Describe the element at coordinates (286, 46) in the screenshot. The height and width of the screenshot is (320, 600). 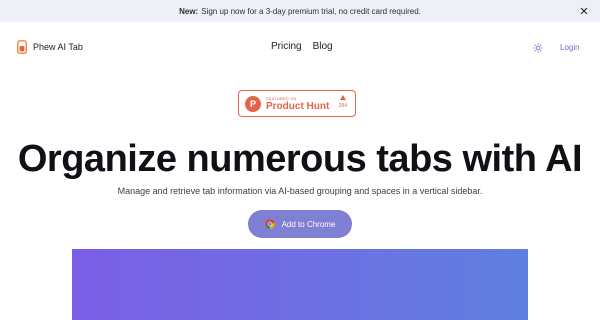
I see `nav-link-pricing: Pricing` at that location.